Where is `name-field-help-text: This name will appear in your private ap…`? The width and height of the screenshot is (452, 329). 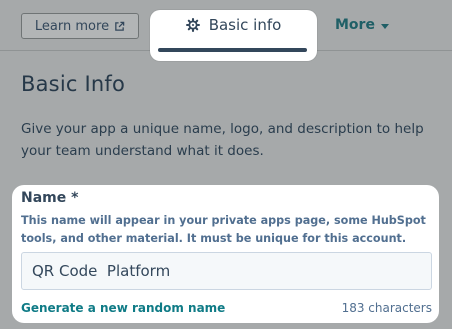
name-field-help-text: This name will appear in your private ap… is located at coordinates (223, 229).